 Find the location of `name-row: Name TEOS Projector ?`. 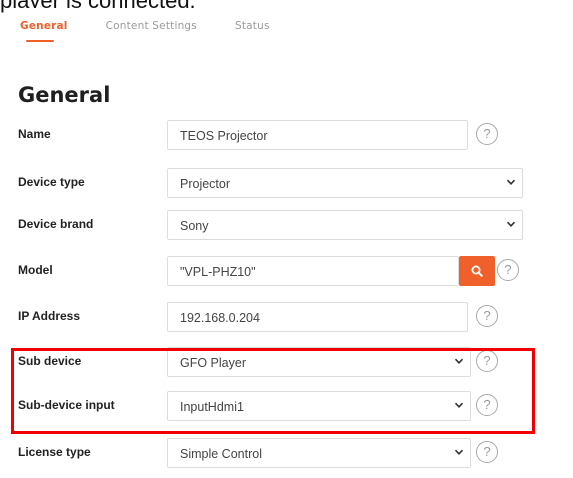

name-row: Name TEOS Projector ? is located at coordinates (293, 135).